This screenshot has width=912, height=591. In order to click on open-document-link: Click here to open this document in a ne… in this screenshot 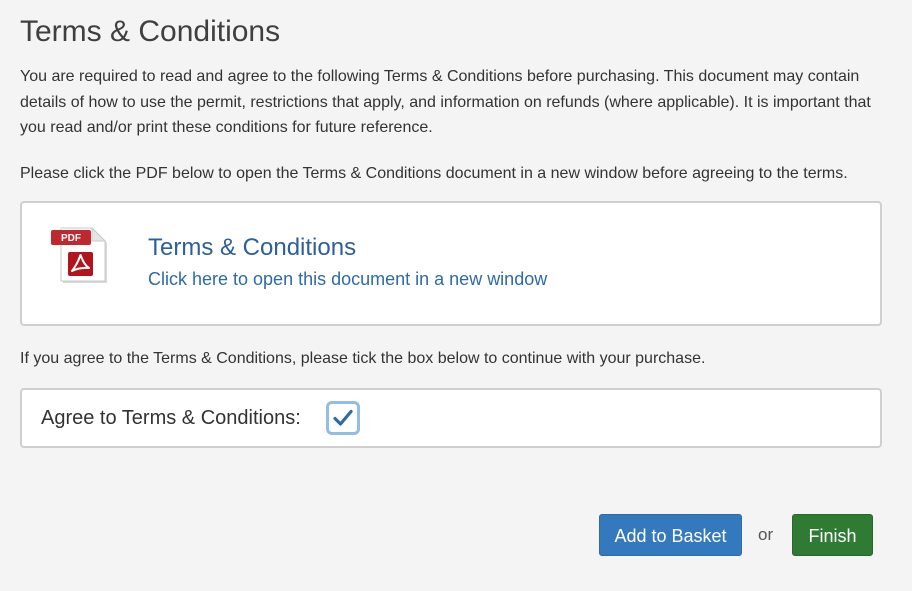, I will do `click(347, 279)`.